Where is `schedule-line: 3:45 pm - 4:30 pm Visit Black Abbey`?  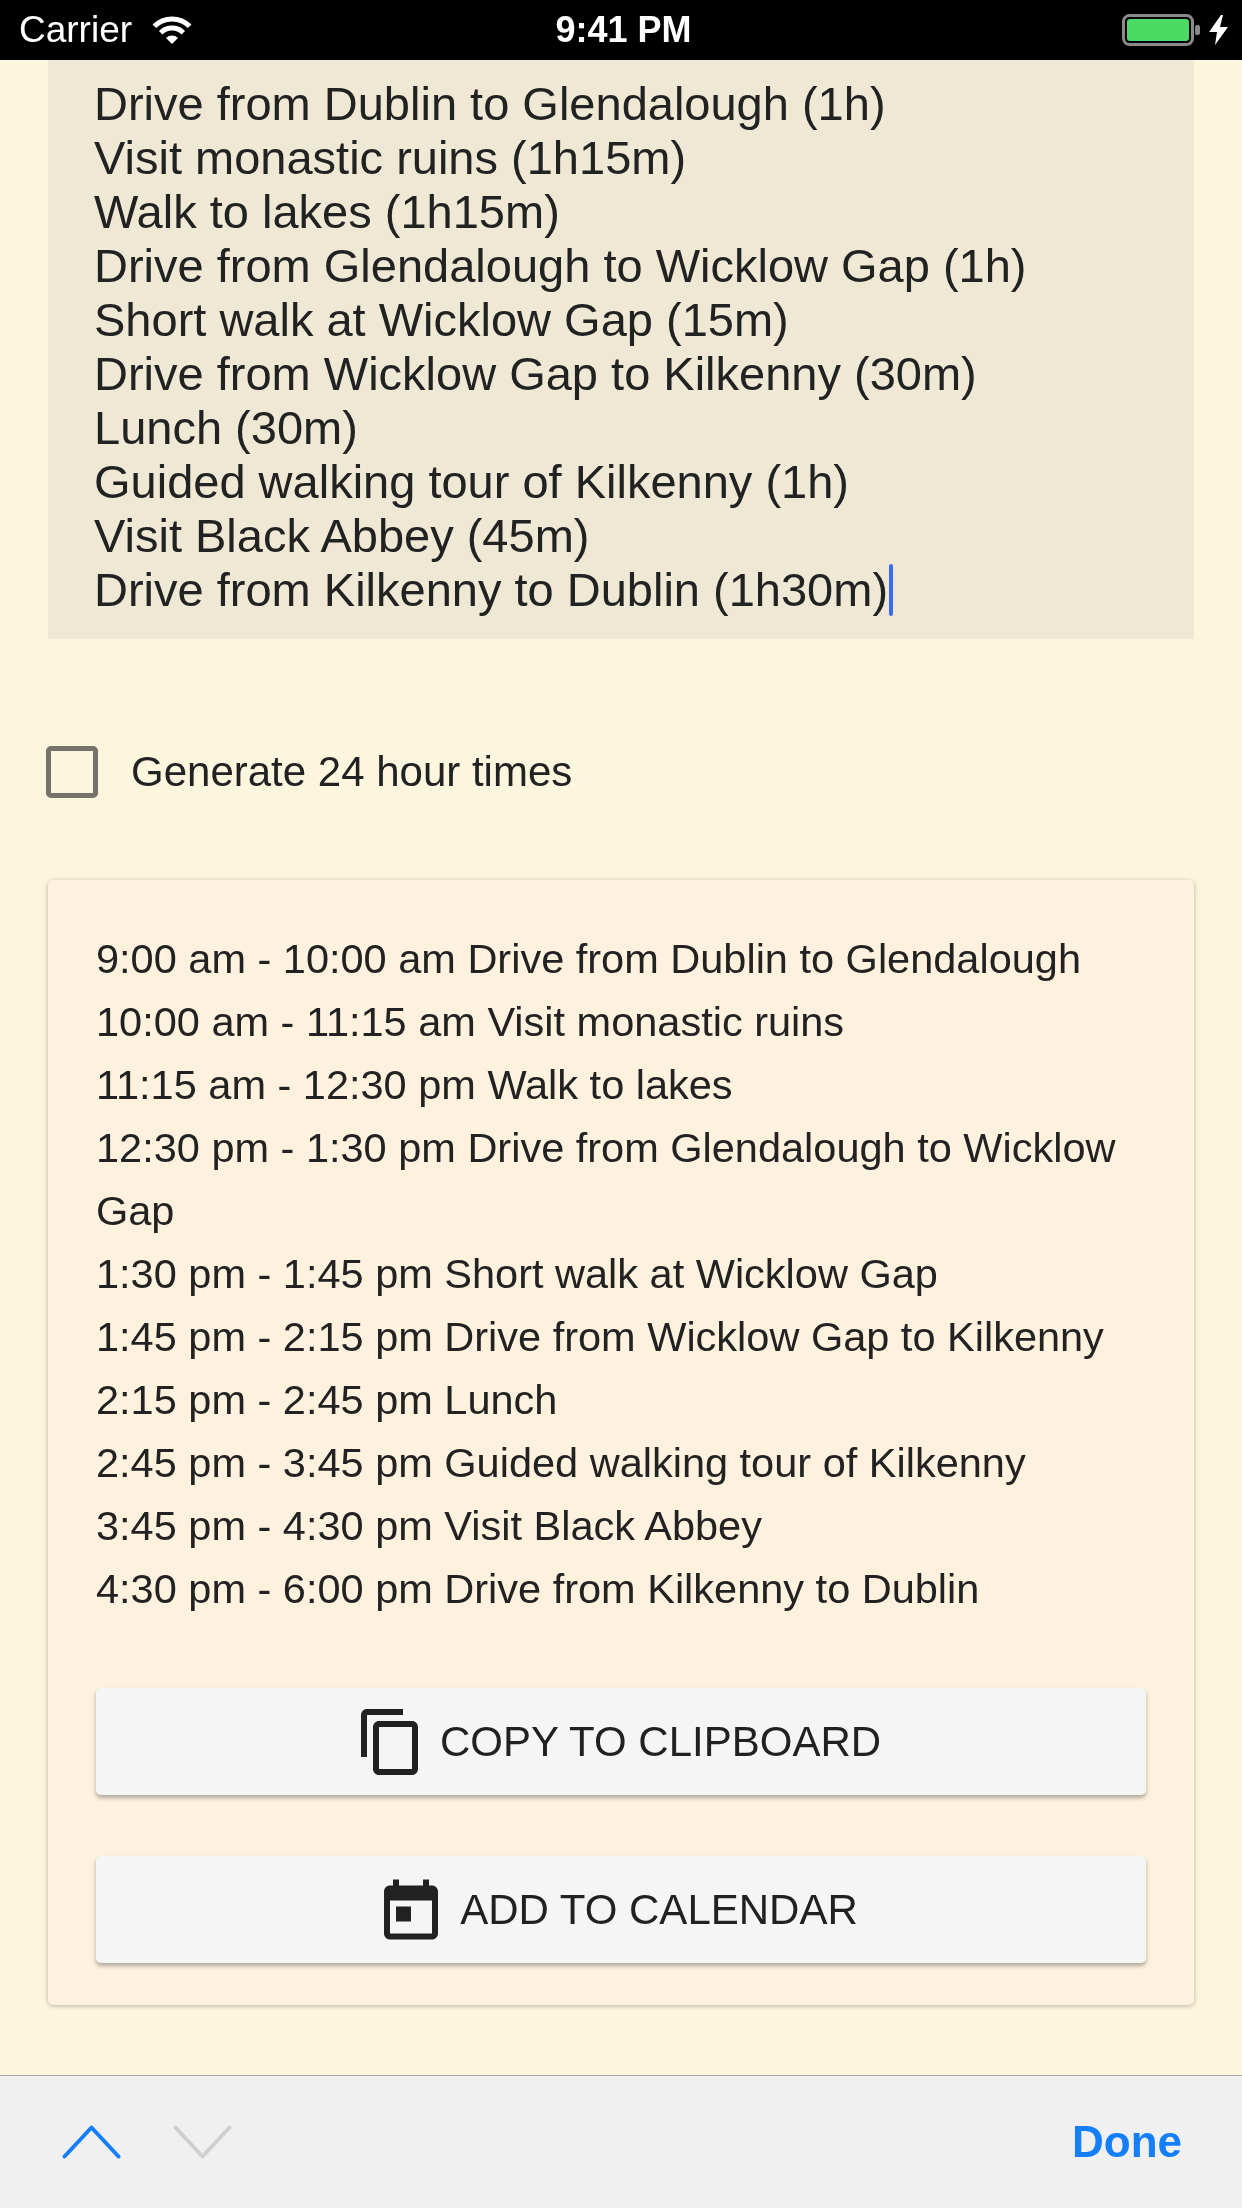
schedule-line: 3:45 pm - 4:30 pm Visit Black Abbey is located at coordinates (429, 1526).